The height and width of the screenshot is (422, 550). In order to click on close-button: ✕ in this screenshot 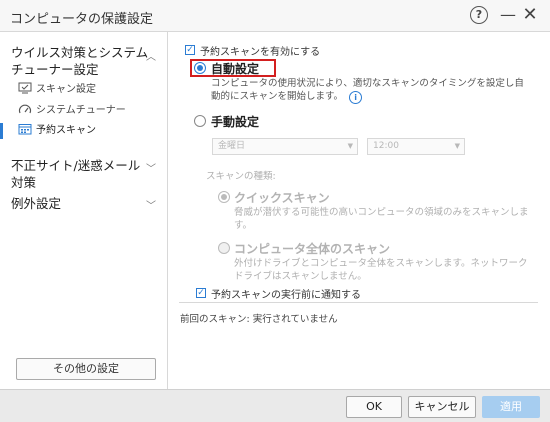, I will do `click(530, 15)`.